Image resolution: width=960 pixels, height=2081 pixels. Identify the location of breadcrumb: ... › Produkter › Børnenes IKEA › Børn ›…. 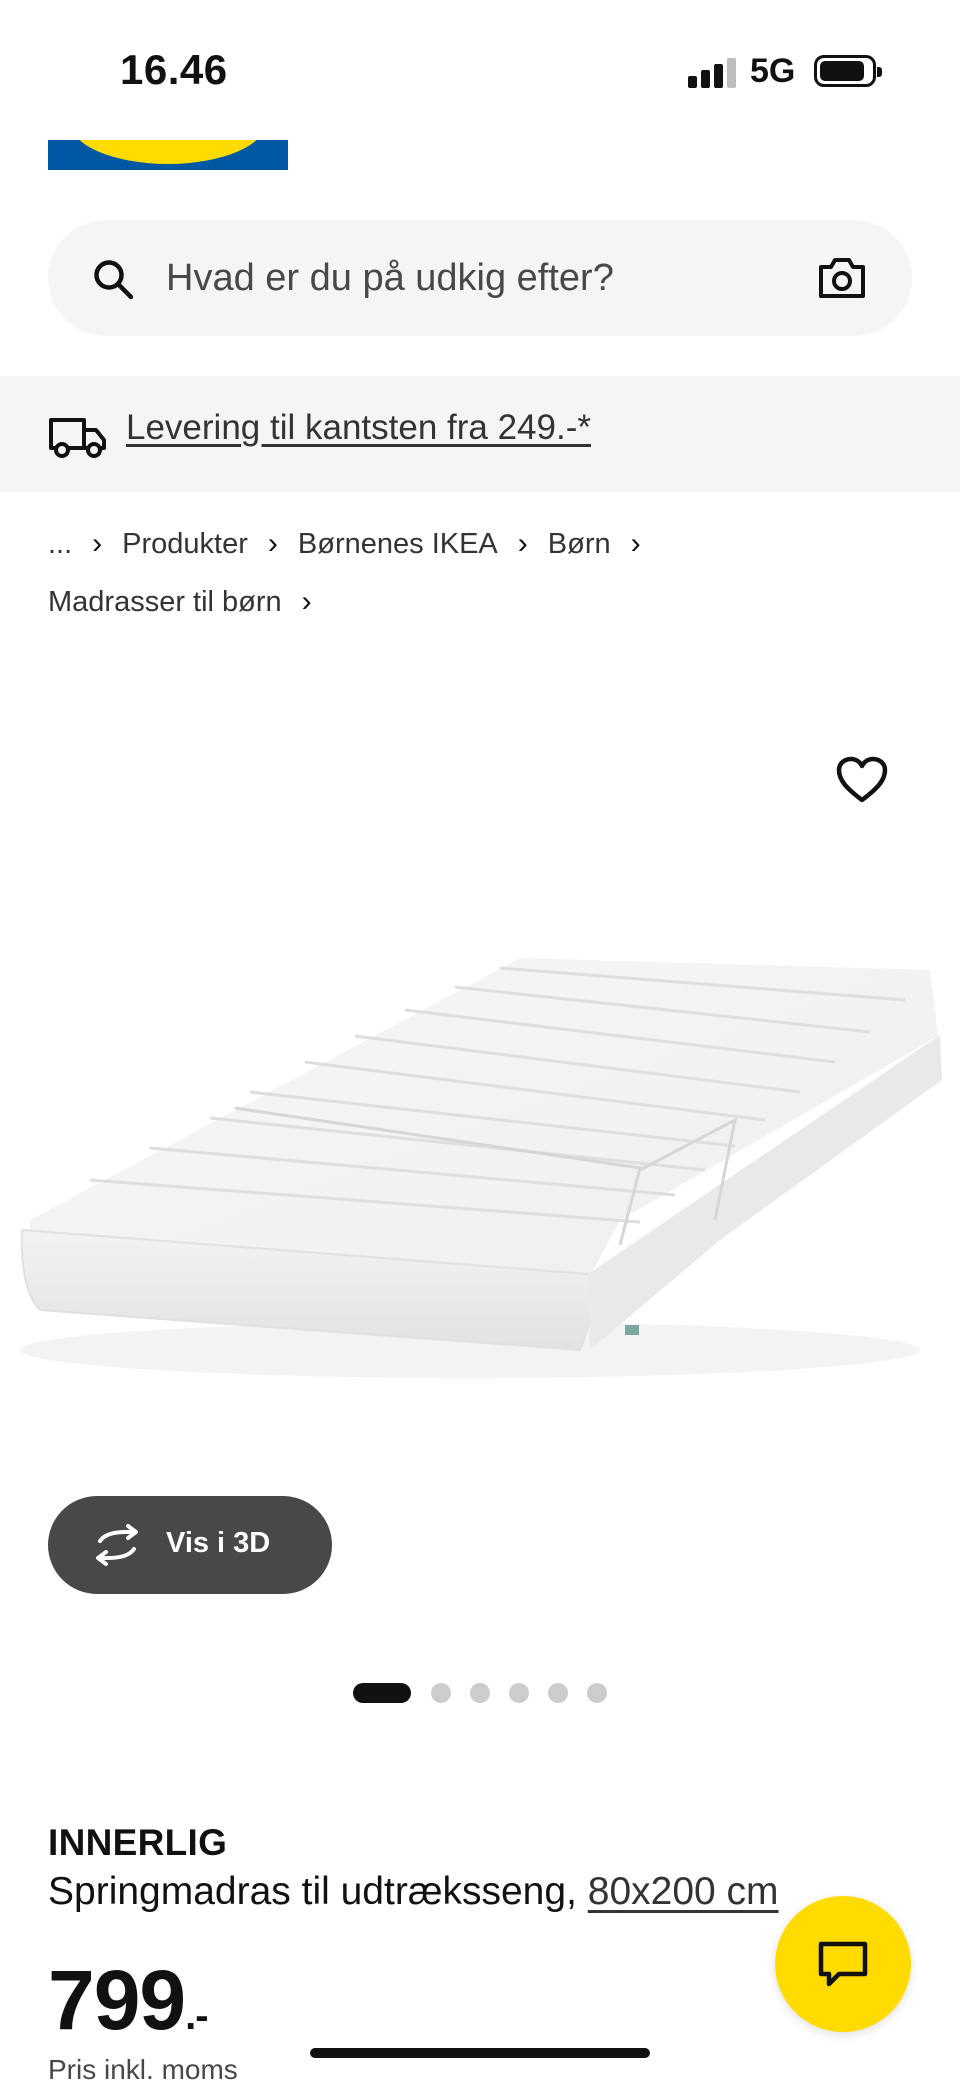
(483, 578).